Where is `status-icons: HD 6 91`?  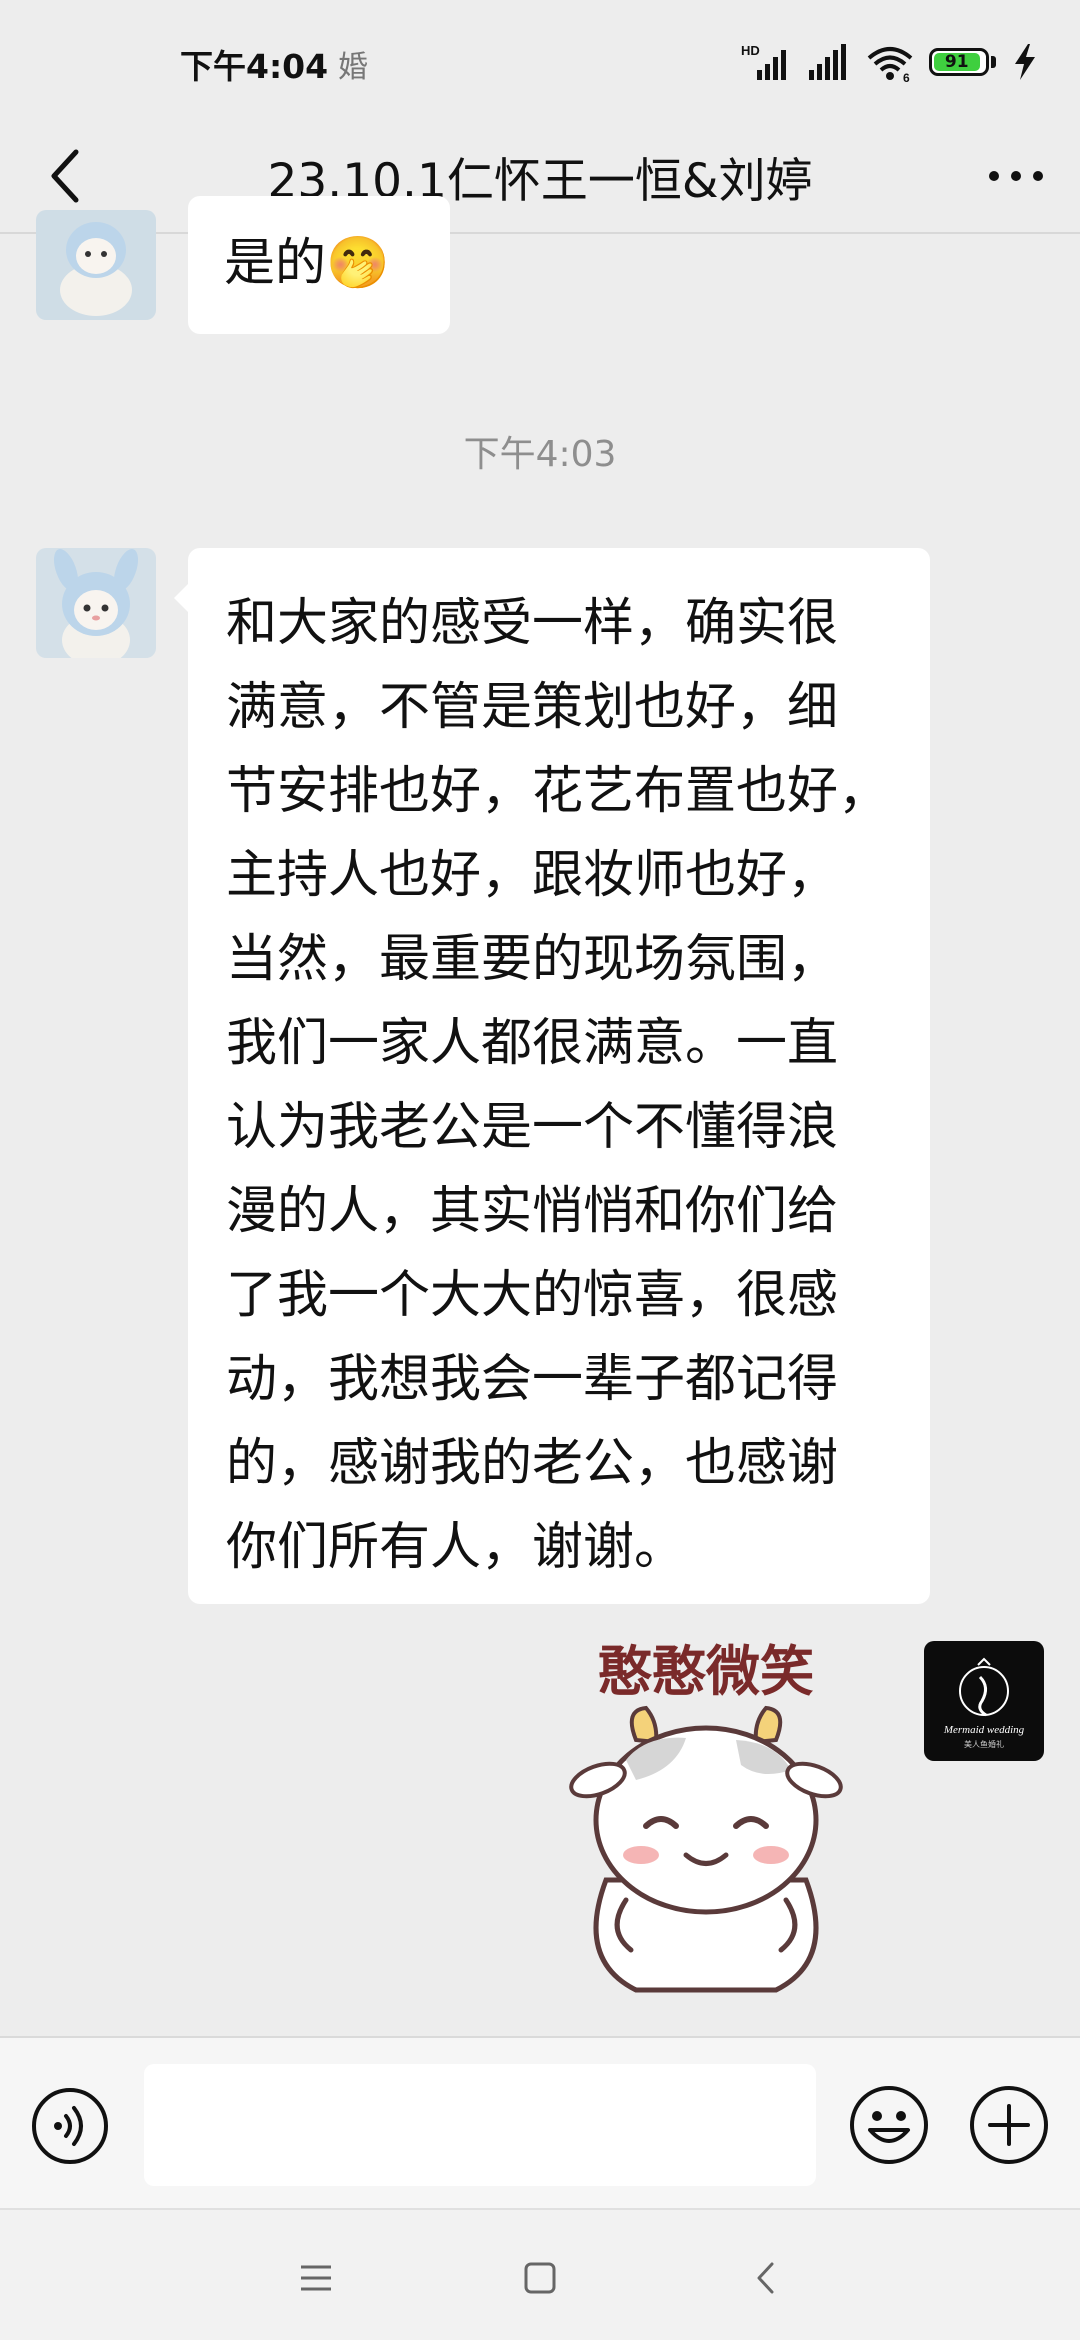 status-icons: HD 6 91 is located at coordinates (890, 62).